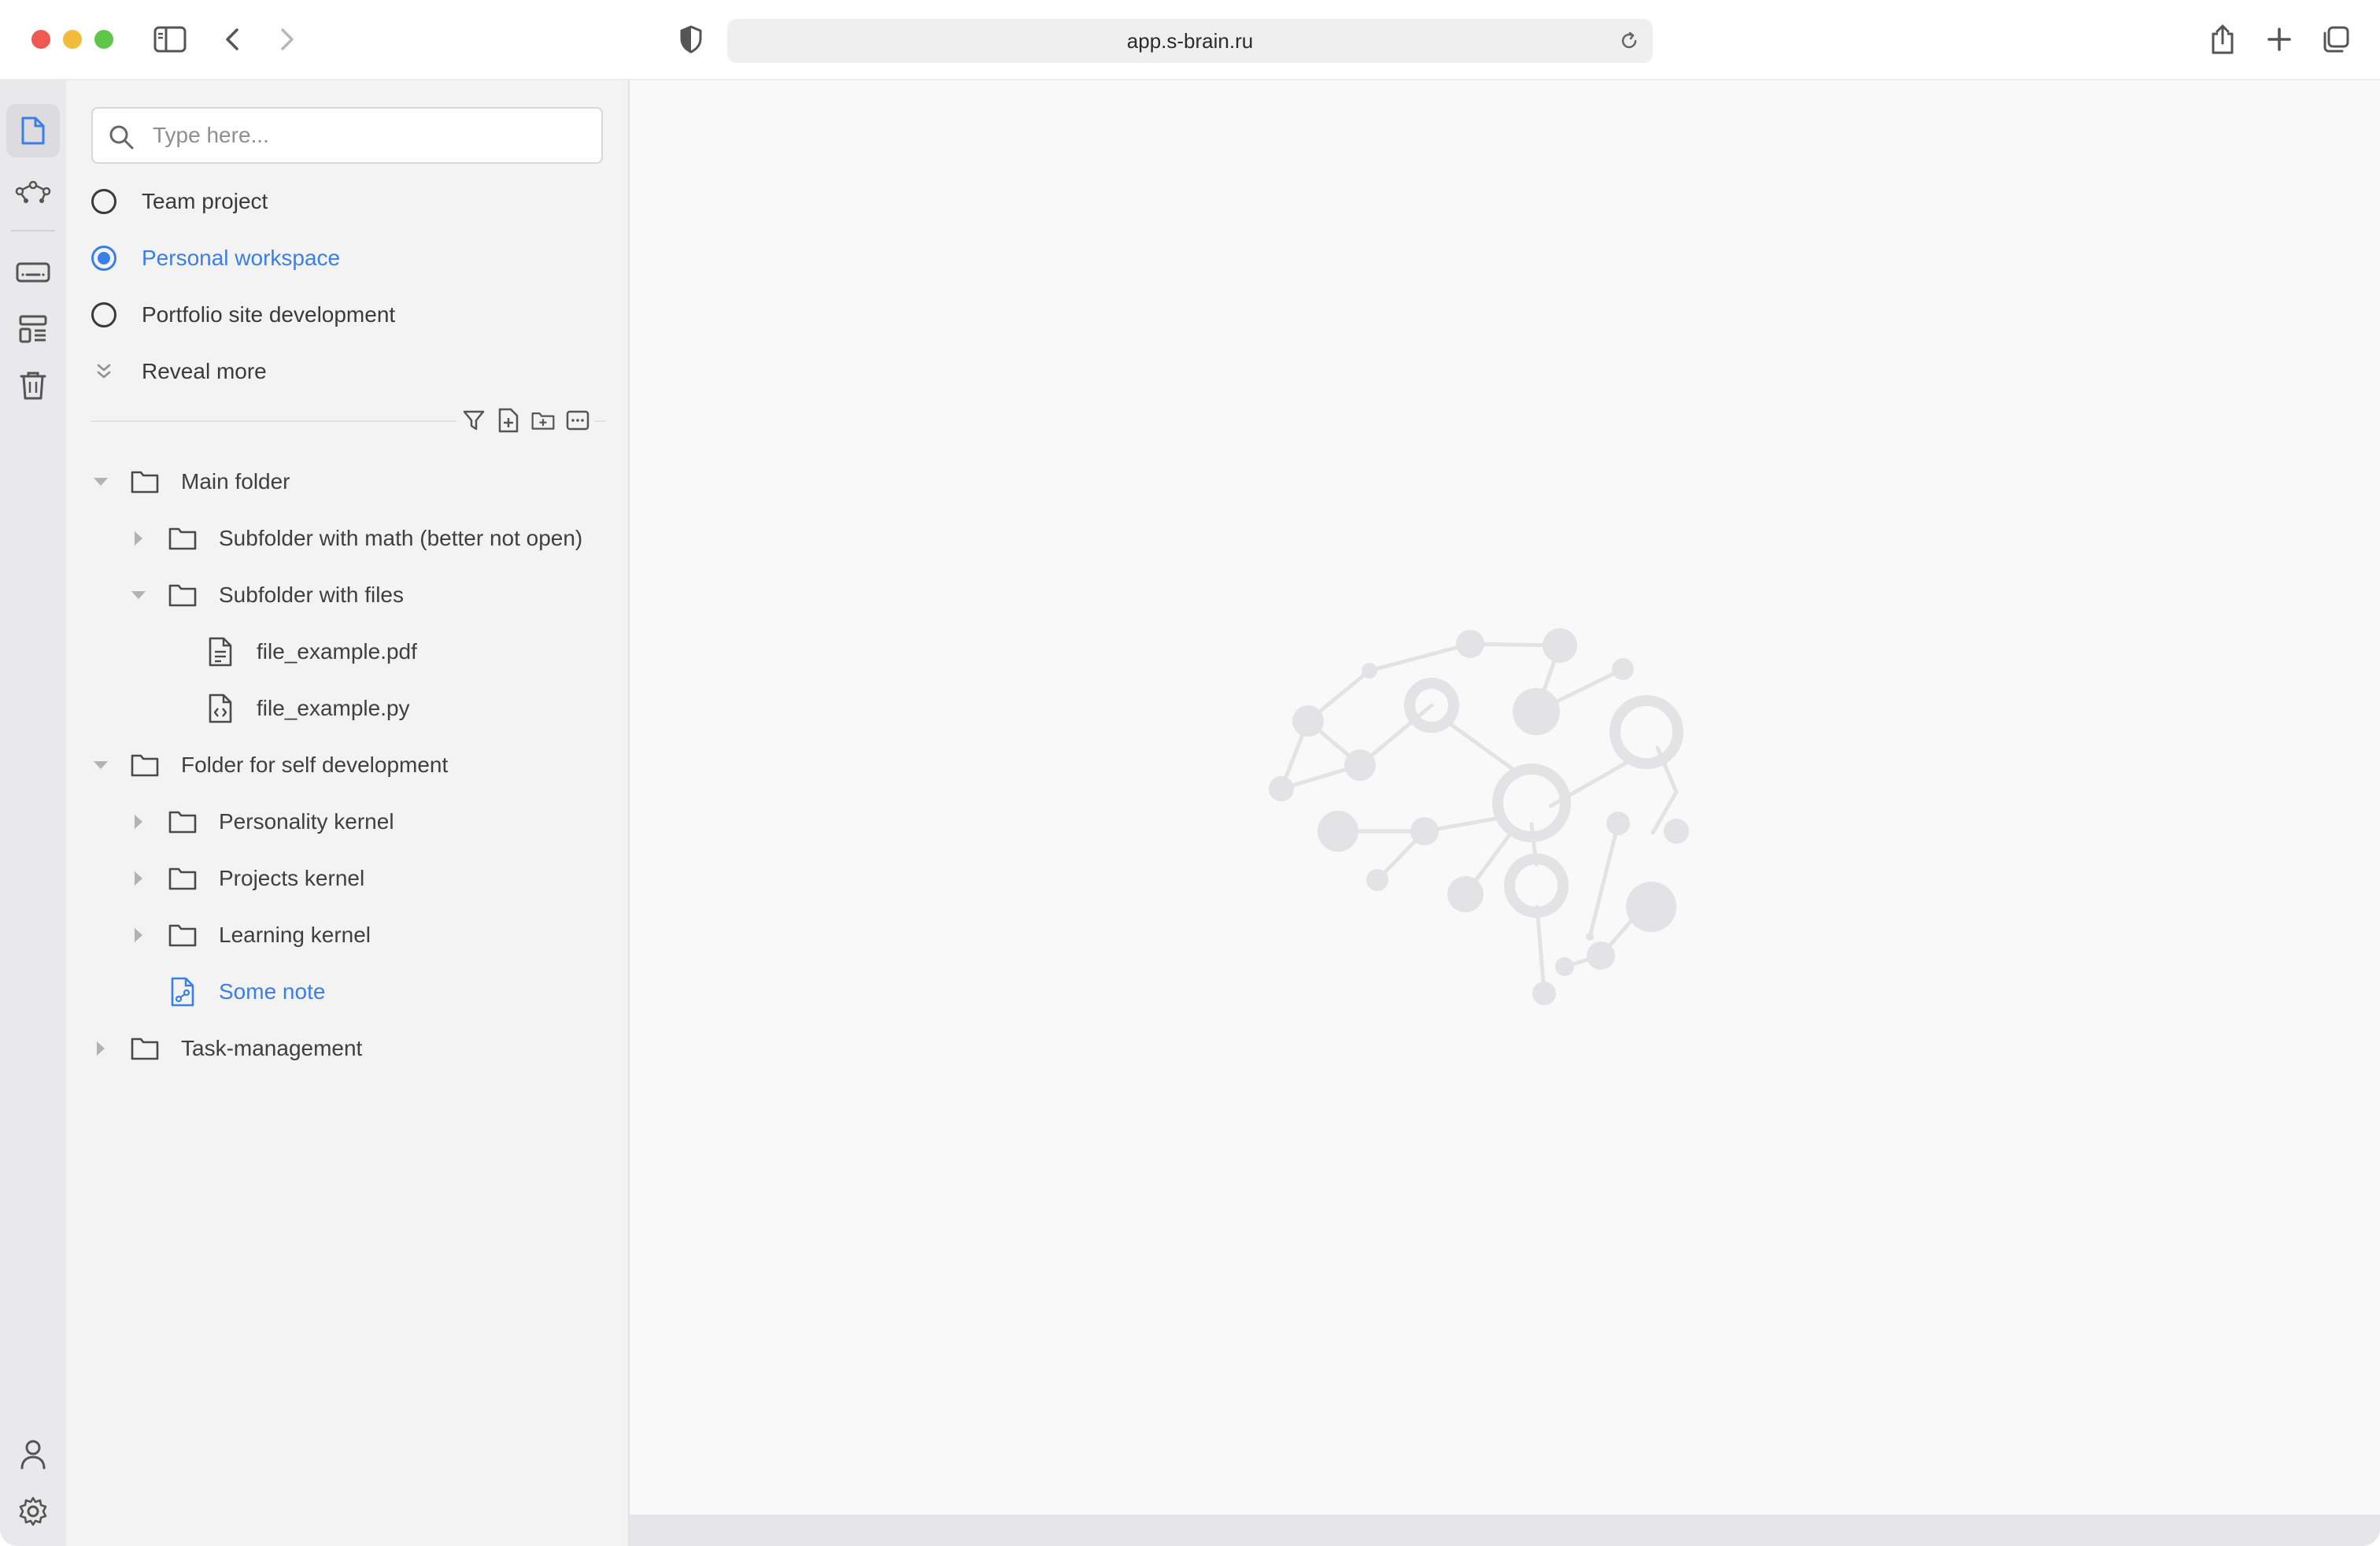 This screenshot has height=1546, width=2380. I want to click on workspace-label: Portfolio site development, so click(269, 314).